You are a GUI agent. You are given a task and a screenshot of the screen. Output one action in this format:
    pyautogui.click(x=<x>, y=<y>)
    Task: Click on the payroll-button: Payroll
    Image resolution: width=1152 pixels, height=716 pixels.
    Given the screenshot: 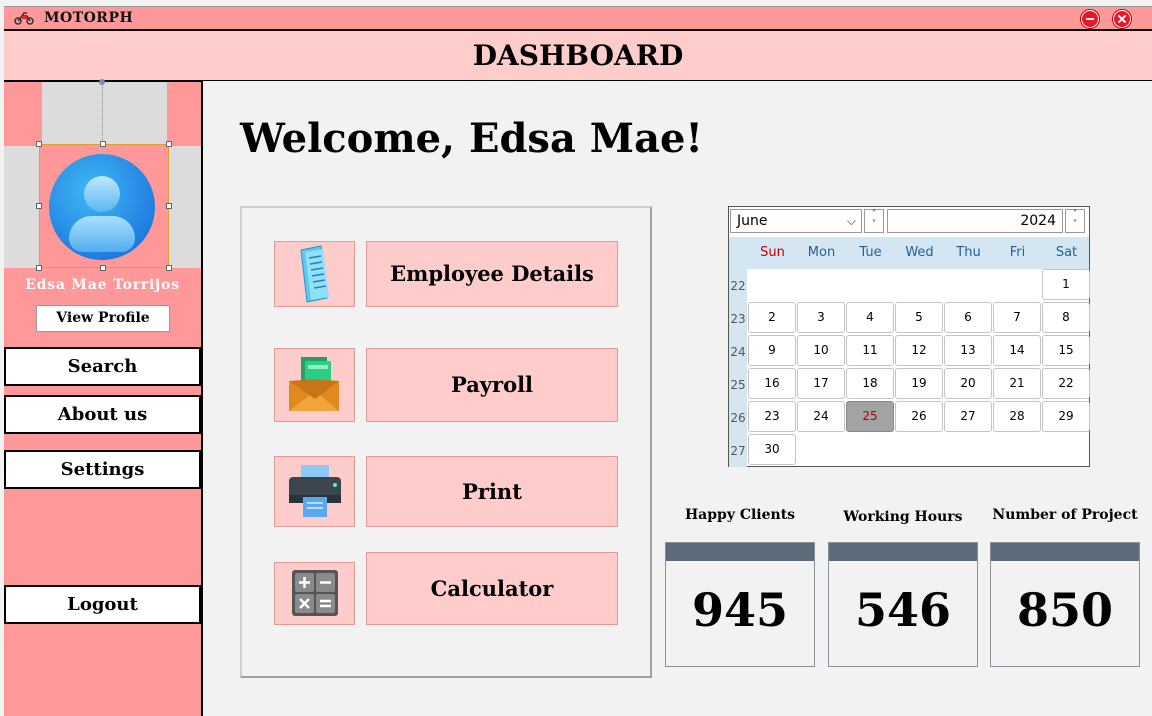 What is the action you would take?
    pyautogui.click(x=492, y=385)
    